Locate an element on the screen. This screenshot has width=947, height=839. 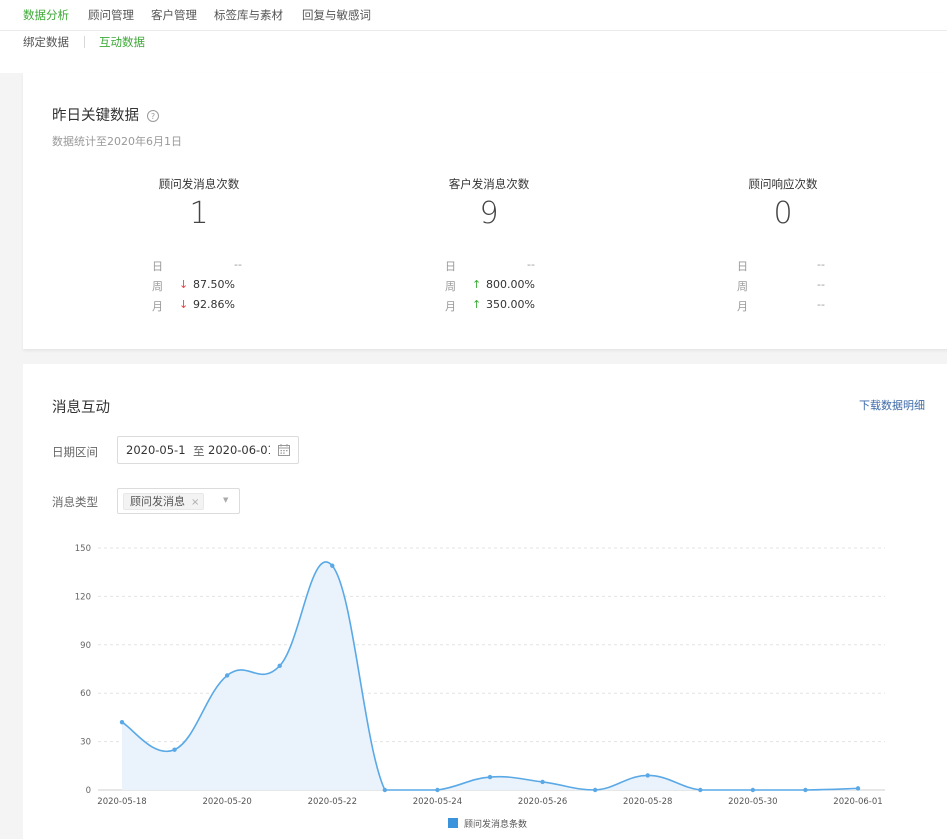
stat-advisor-week-row: 周 ↓ 87.50% is located at coordinates (212, 286).